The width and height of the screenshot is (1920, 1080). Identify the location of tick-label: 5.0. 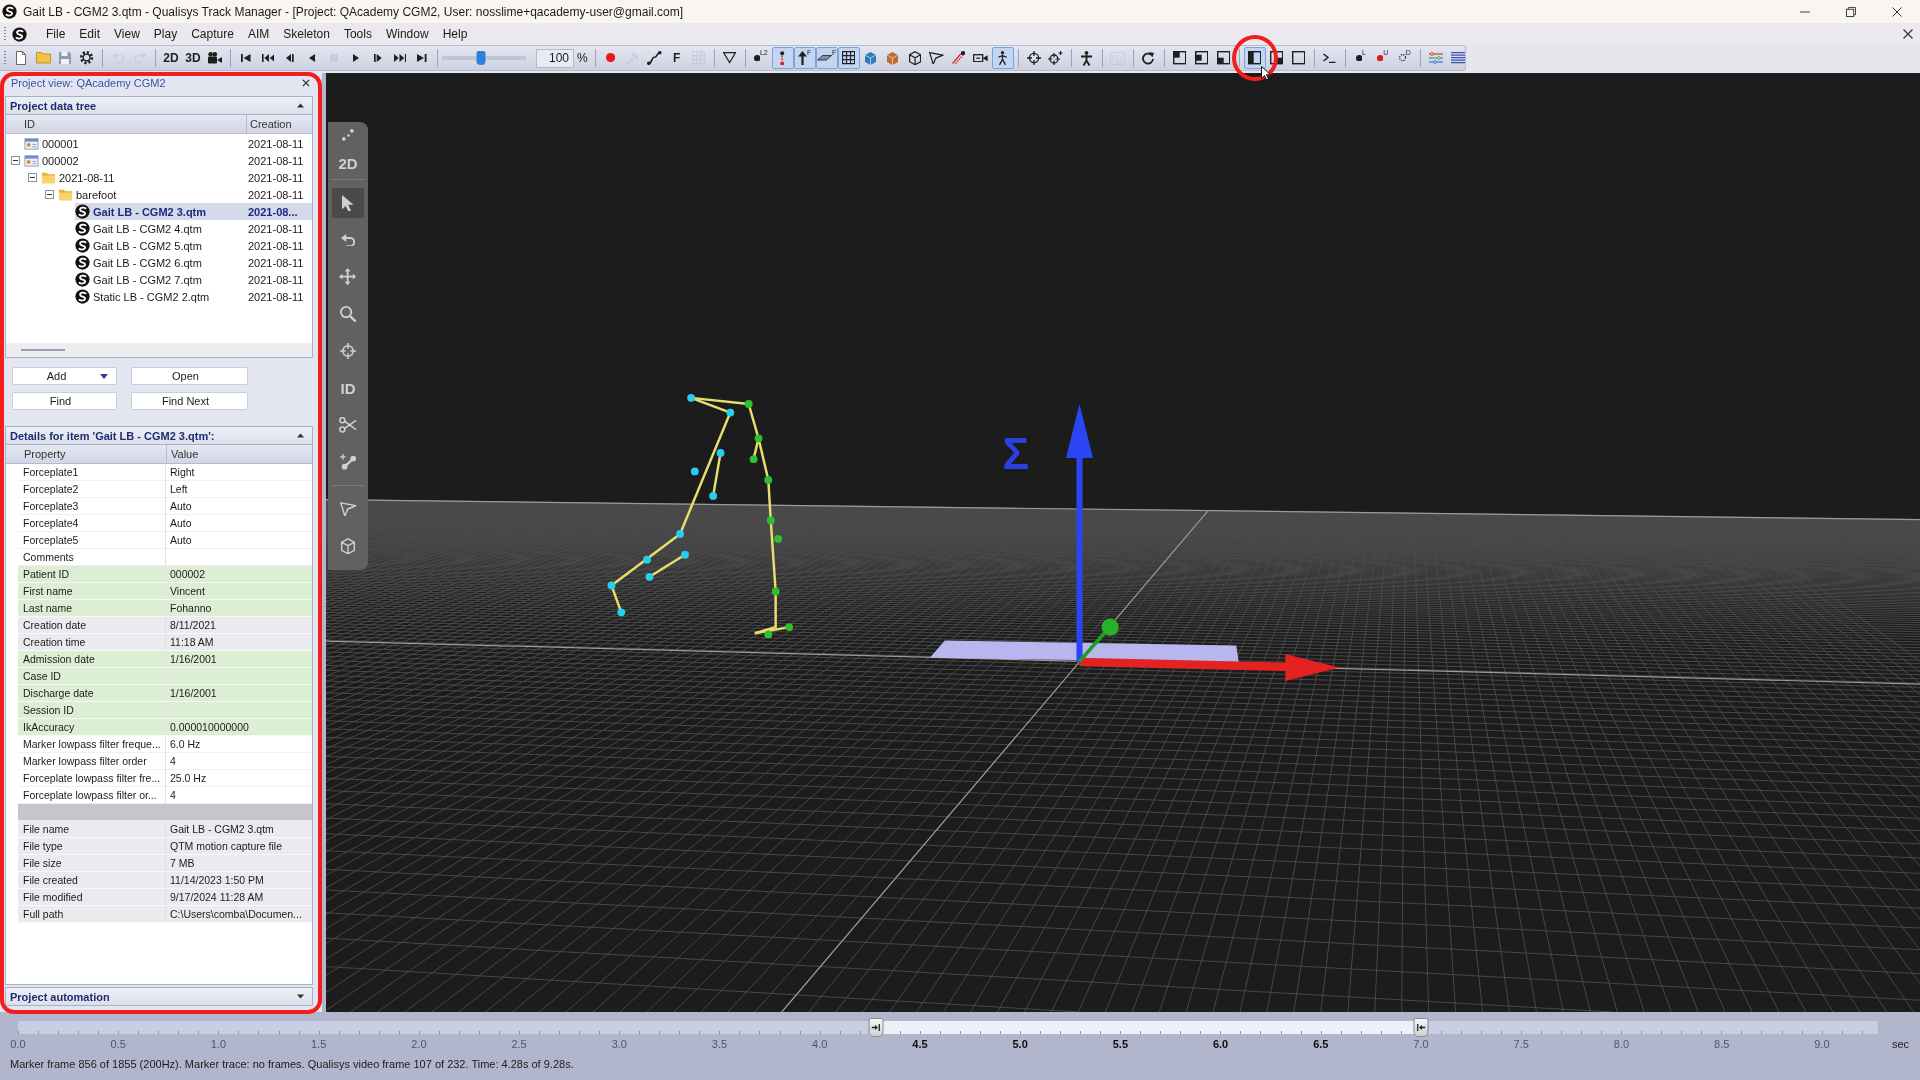
(1020, 1044).